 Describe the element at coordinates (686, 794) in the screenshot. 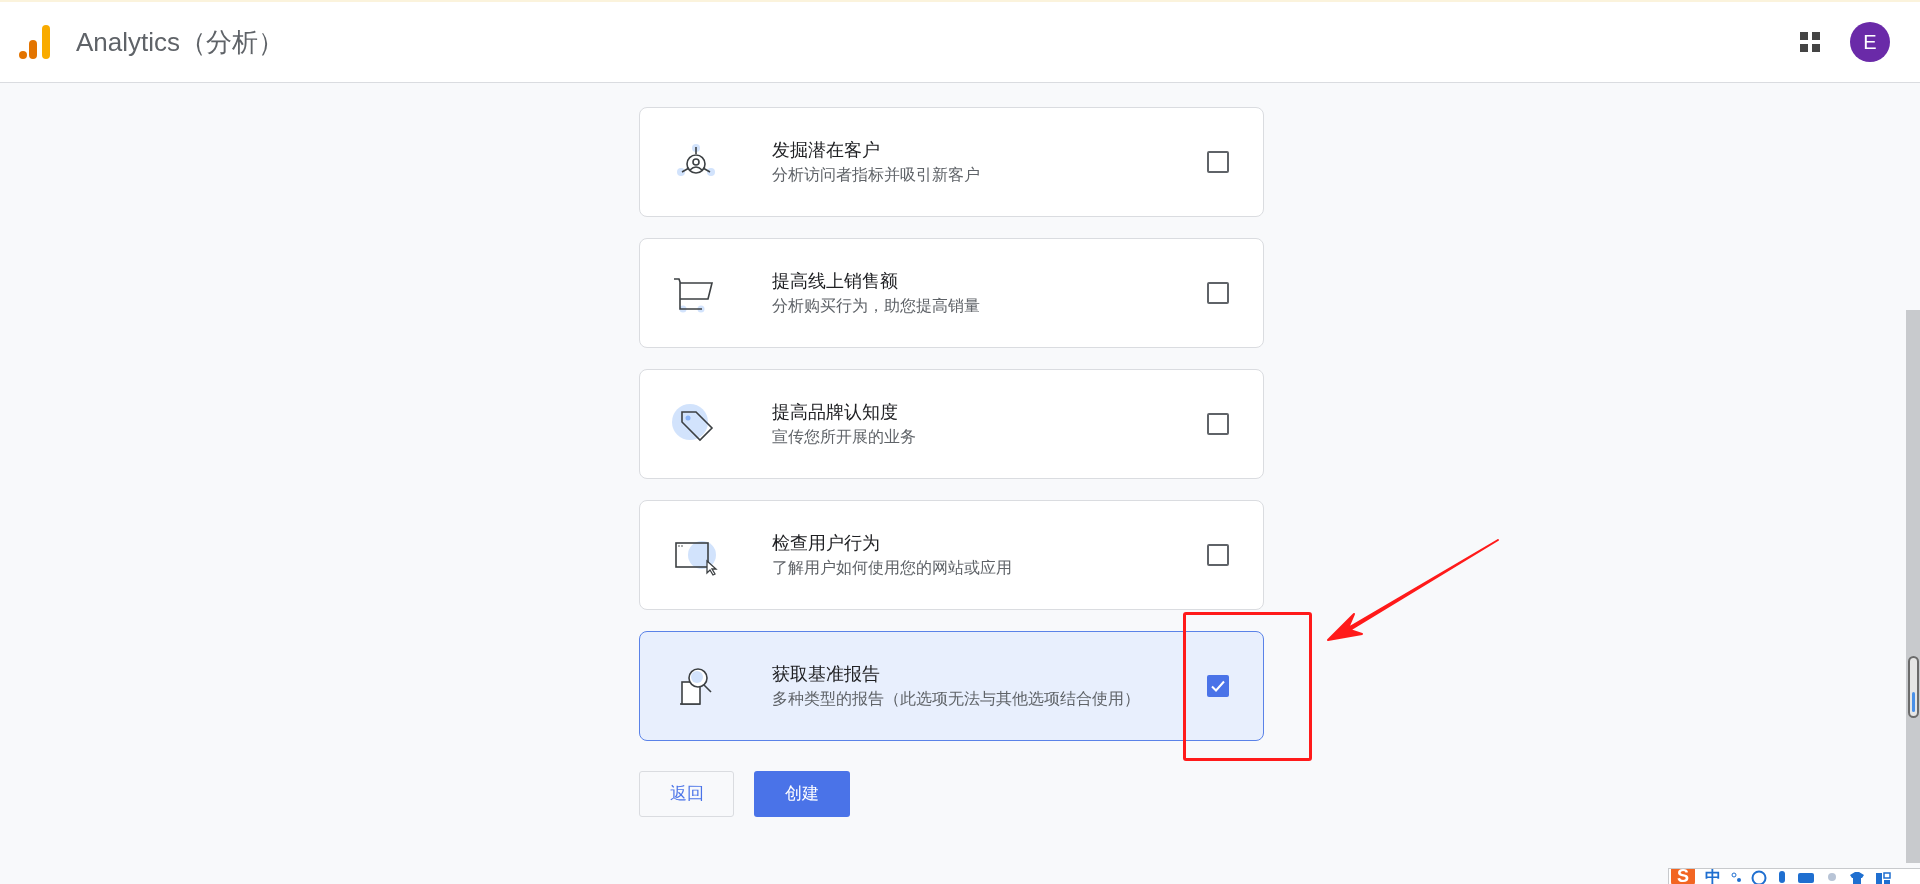

I see `back-button: 返回` at that location.